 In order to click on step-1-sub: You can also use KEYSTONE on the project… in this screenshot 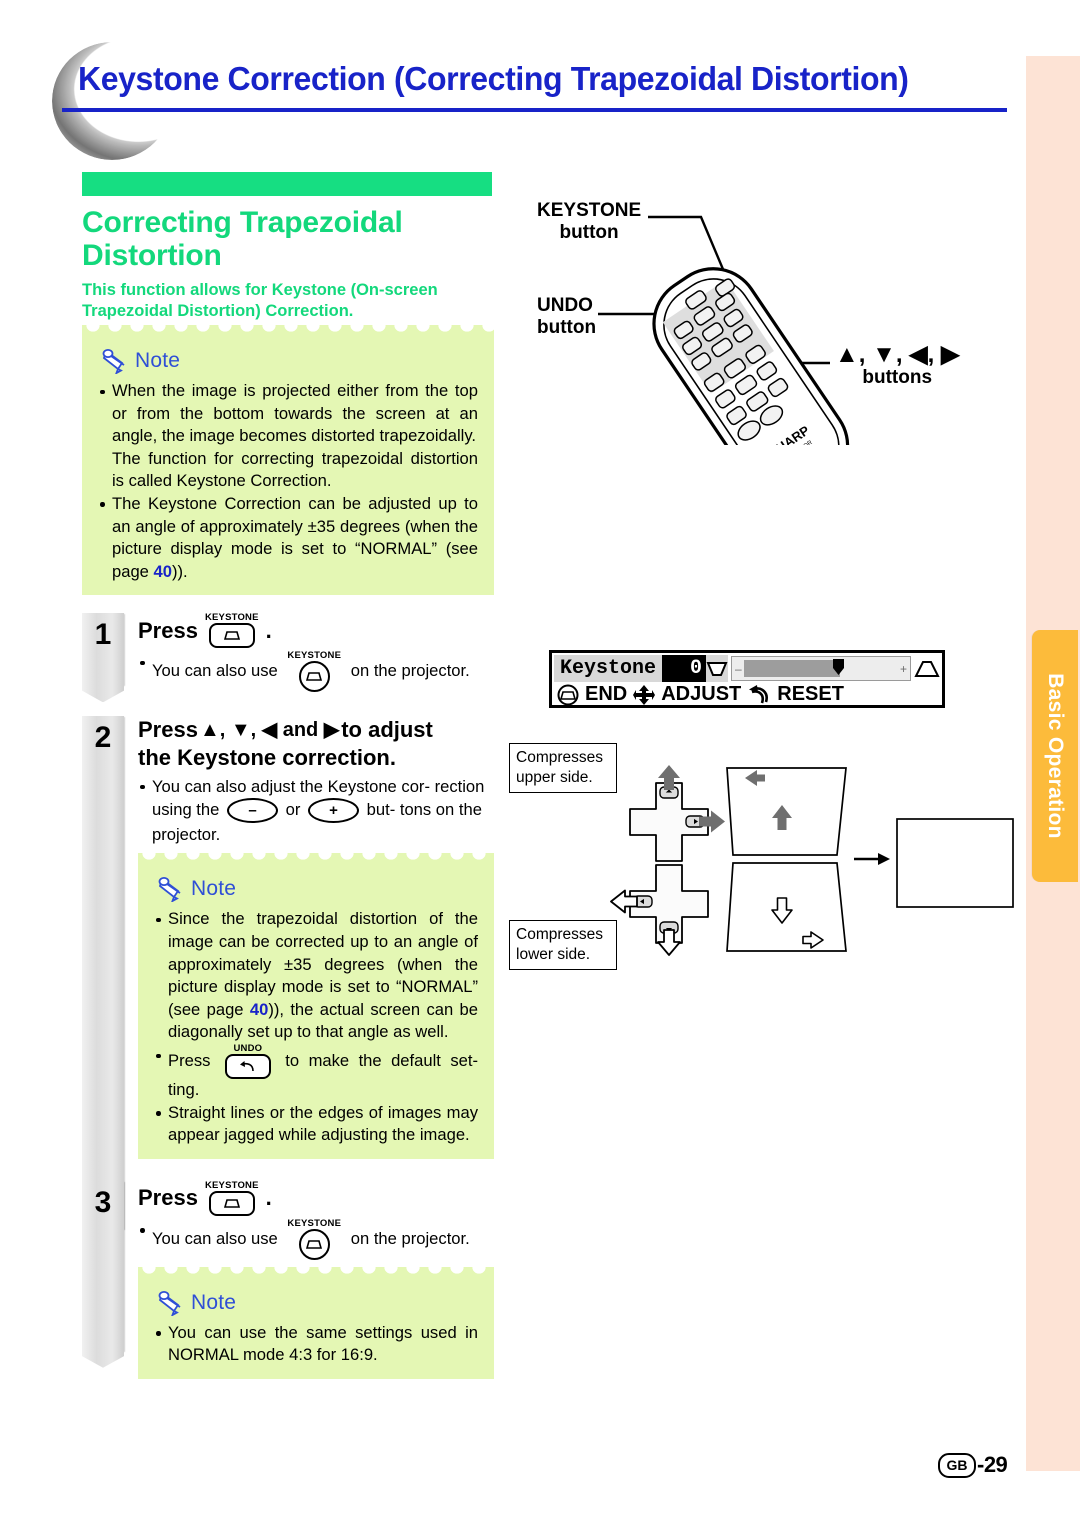, I will do `click(316, 671)`.